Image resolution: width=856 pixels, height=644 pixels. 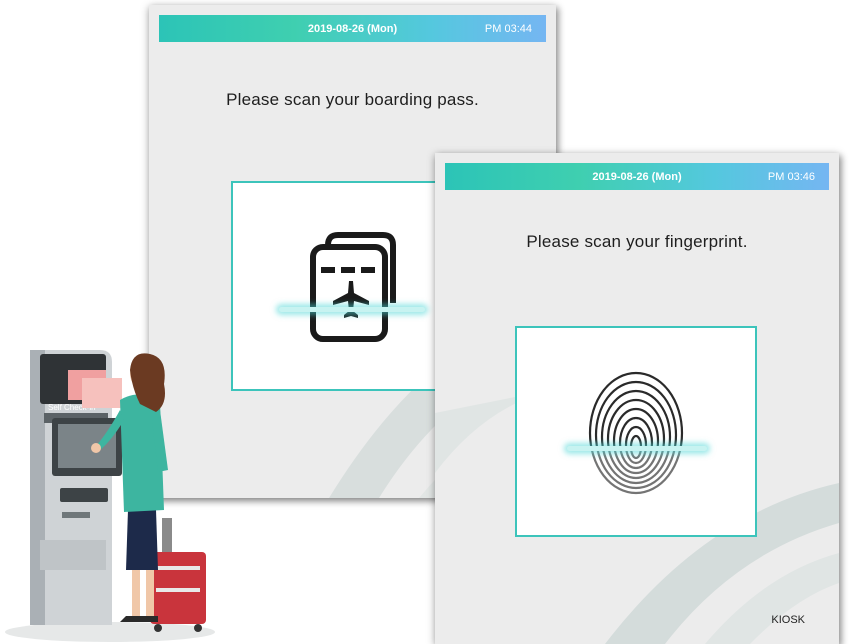 What do you see at coordinates (637, 176) in the screenshot?
I see `status-bar: 2019-08-26 (Mon) PM 03:46` at bounding box center [637, 176].